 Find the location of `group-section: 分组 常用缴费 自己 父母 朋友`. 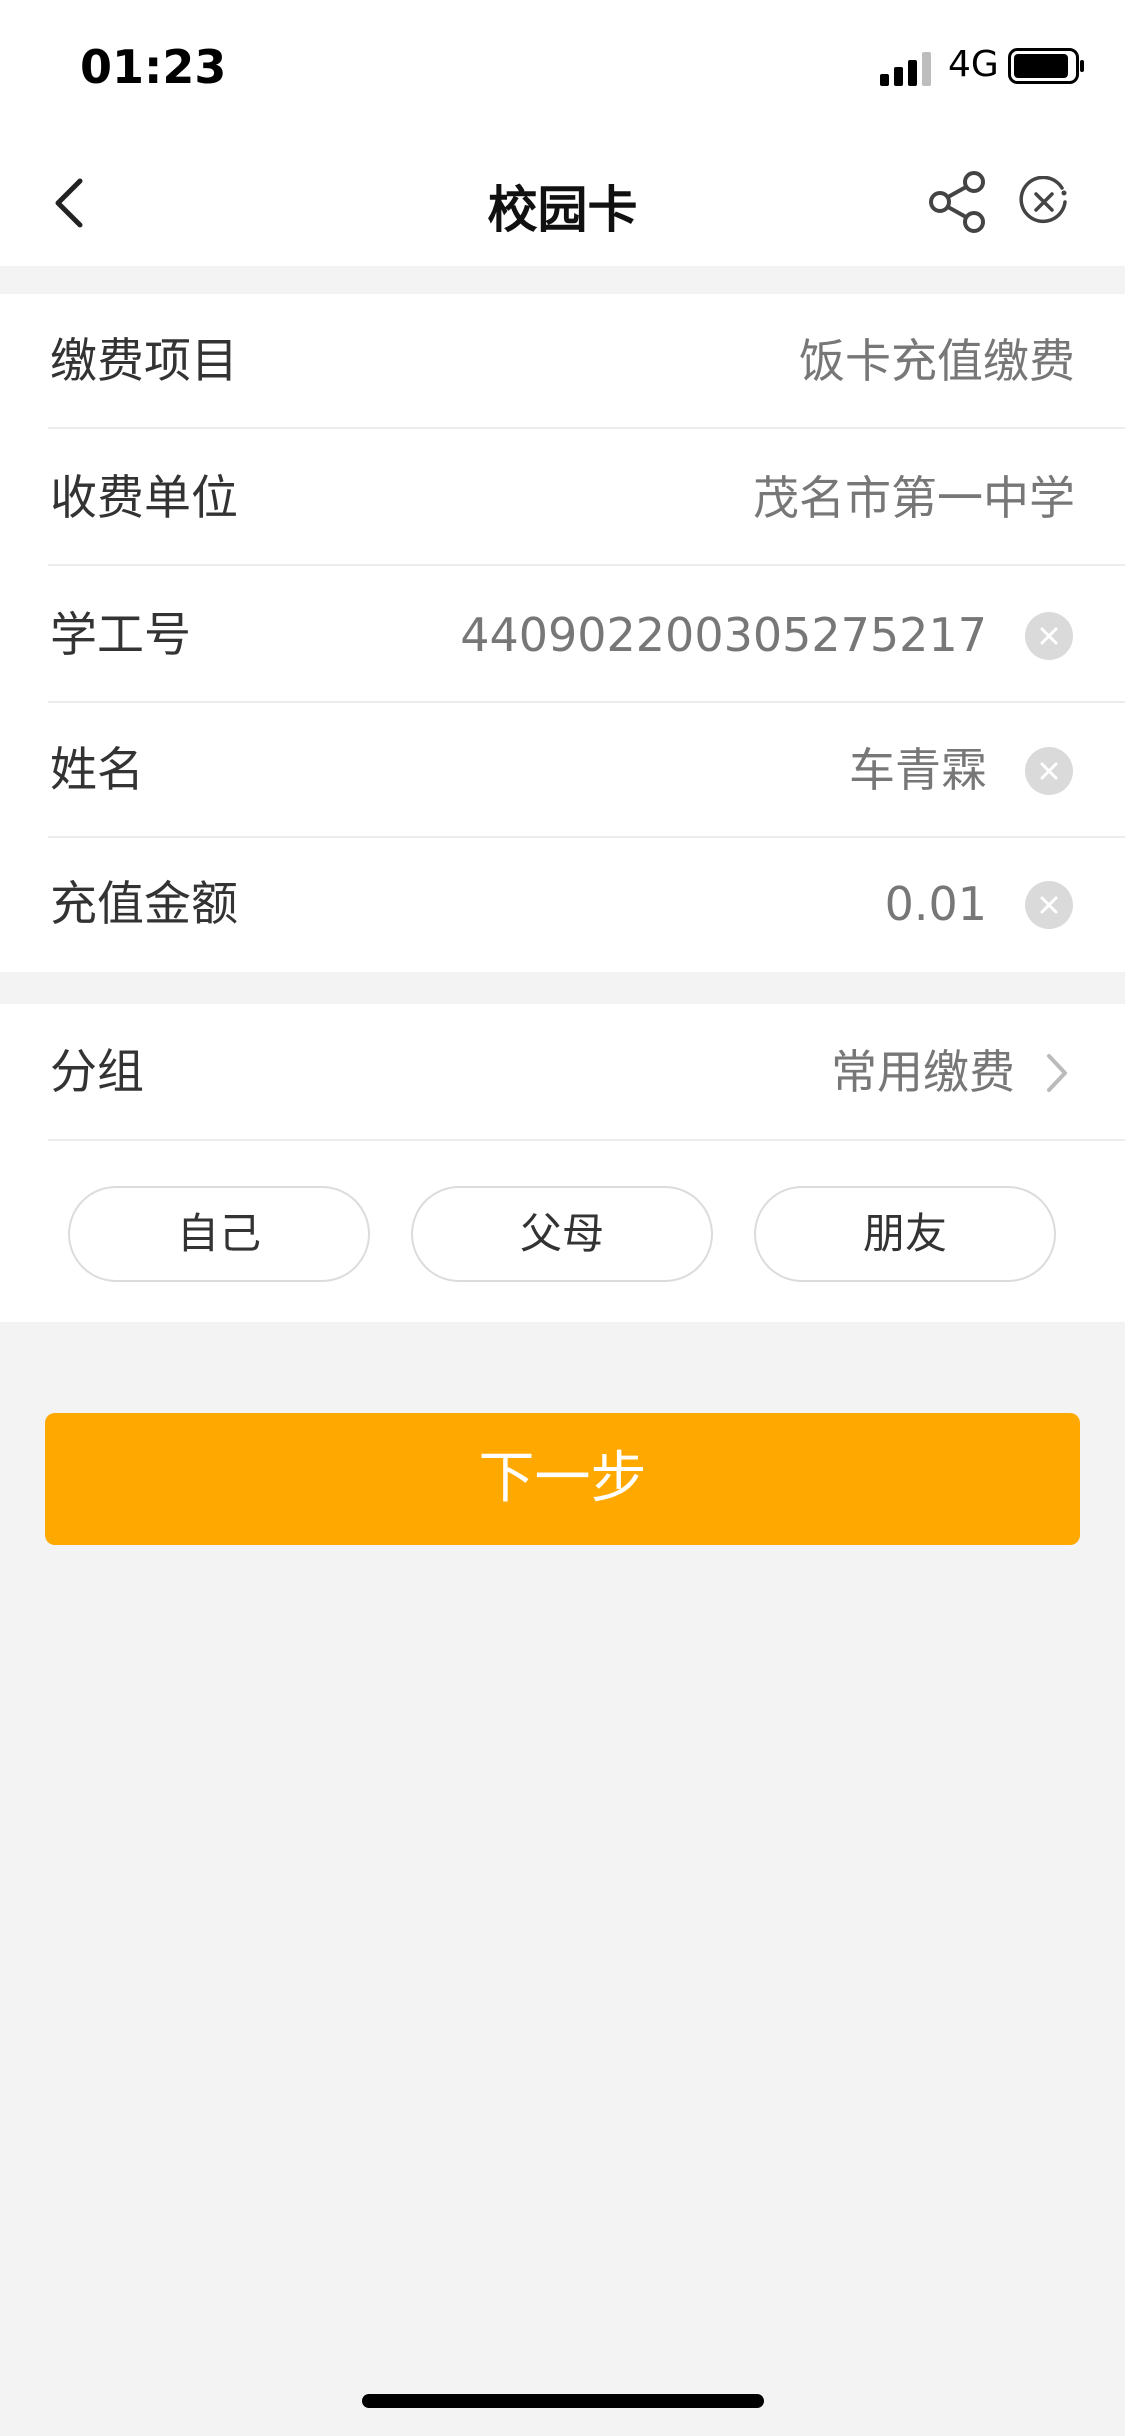

group-section: 分组 常用缴费 自己 父母 朋友 is located at coordinates (562, 1163).